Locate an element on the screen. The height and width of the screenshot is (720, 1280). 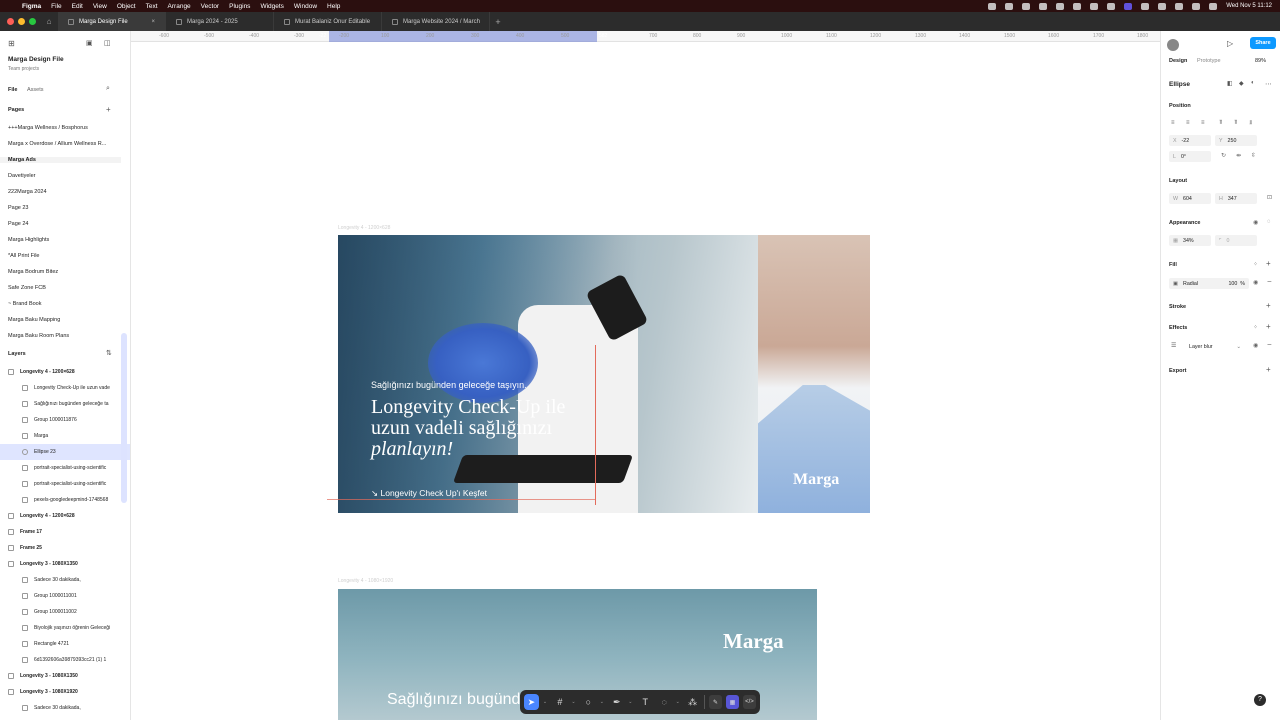
layer-row: Biyolojik yaşınızı öğrenin Geleceği is located at coordinates (65, 628).